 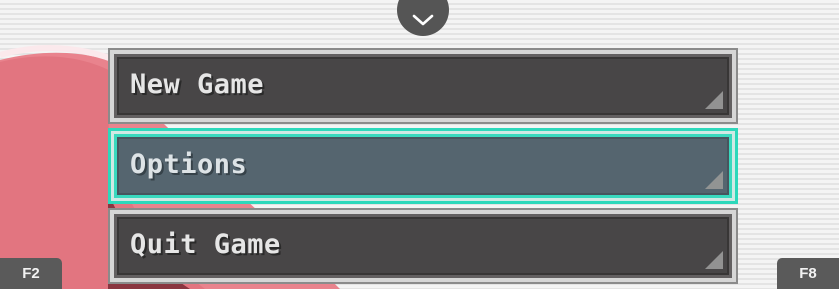 I want to click on options-label: Options, so click(x=189, y=164).